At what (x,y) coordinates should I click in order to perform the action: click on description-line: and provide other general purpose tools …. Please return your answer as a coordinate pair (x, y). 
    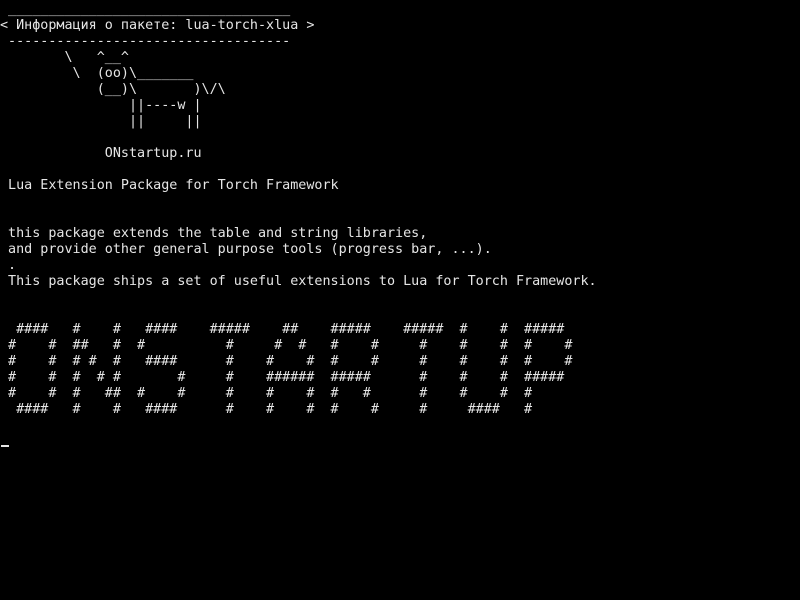
    Looking at the image, I should click on (246, 249).